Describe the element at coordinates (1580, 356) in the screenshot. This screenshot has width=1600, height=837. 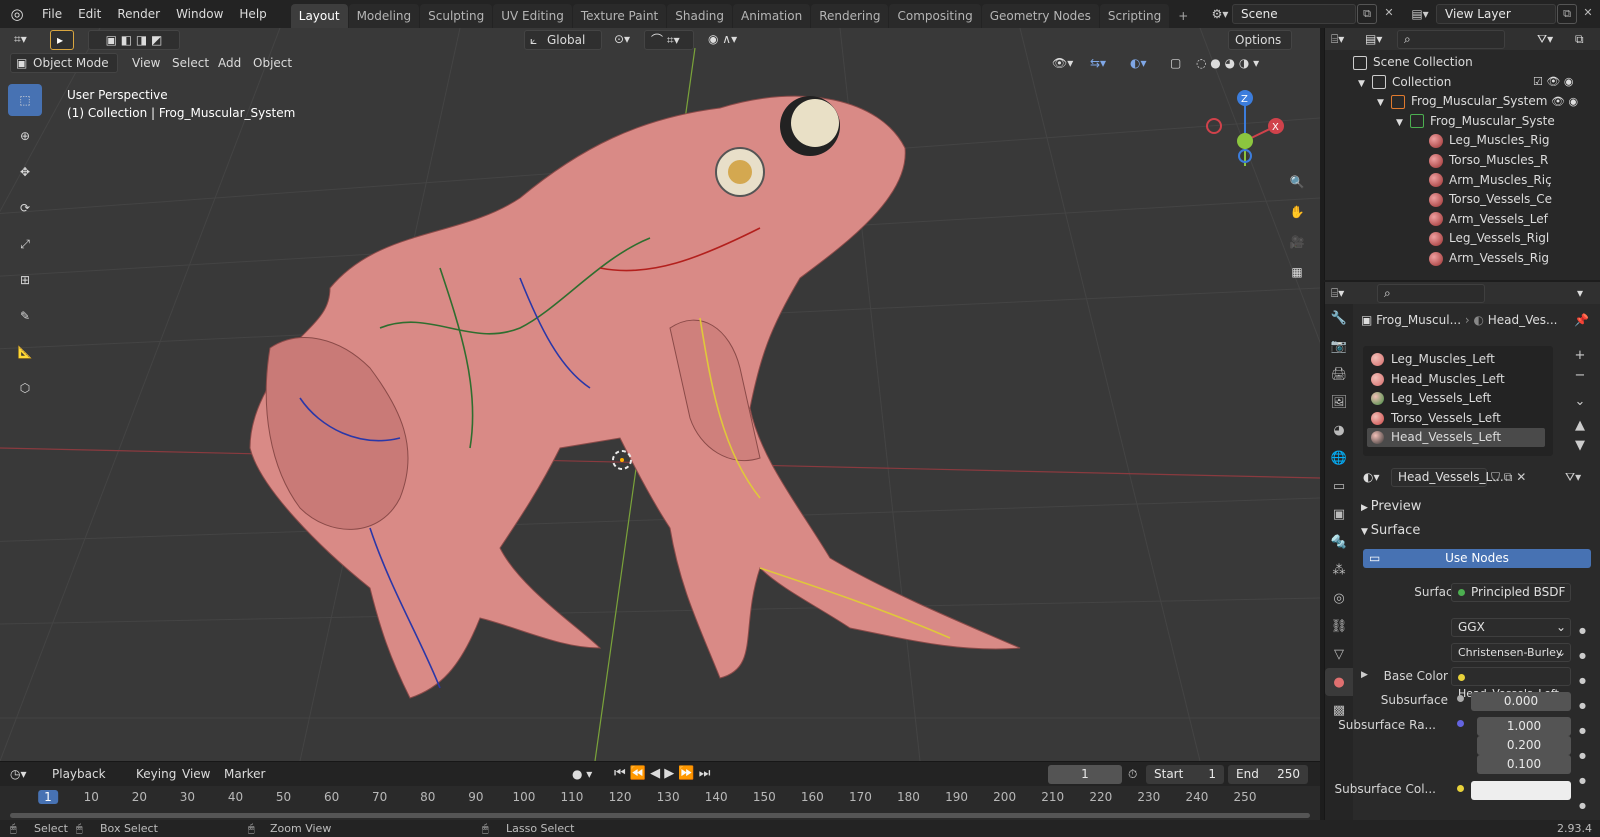
I see `add-slot-icon: +` at that location.